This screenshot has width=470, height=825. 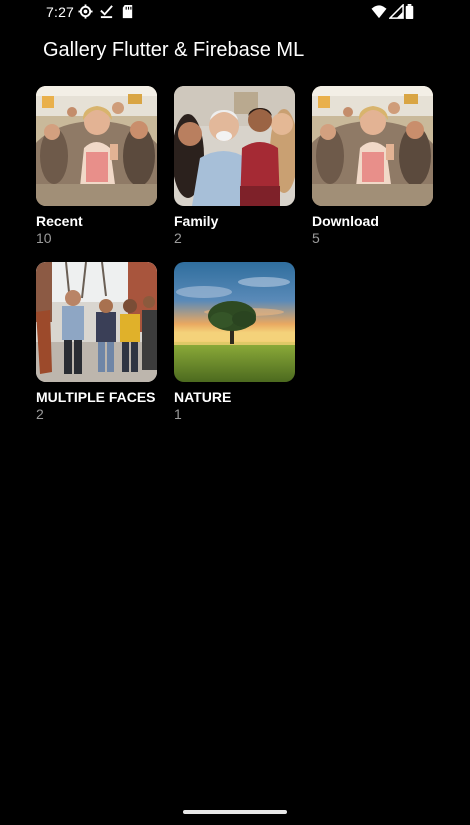 I want to click on album-name: MULTIPLE FACES, so click(x=96, y=397).